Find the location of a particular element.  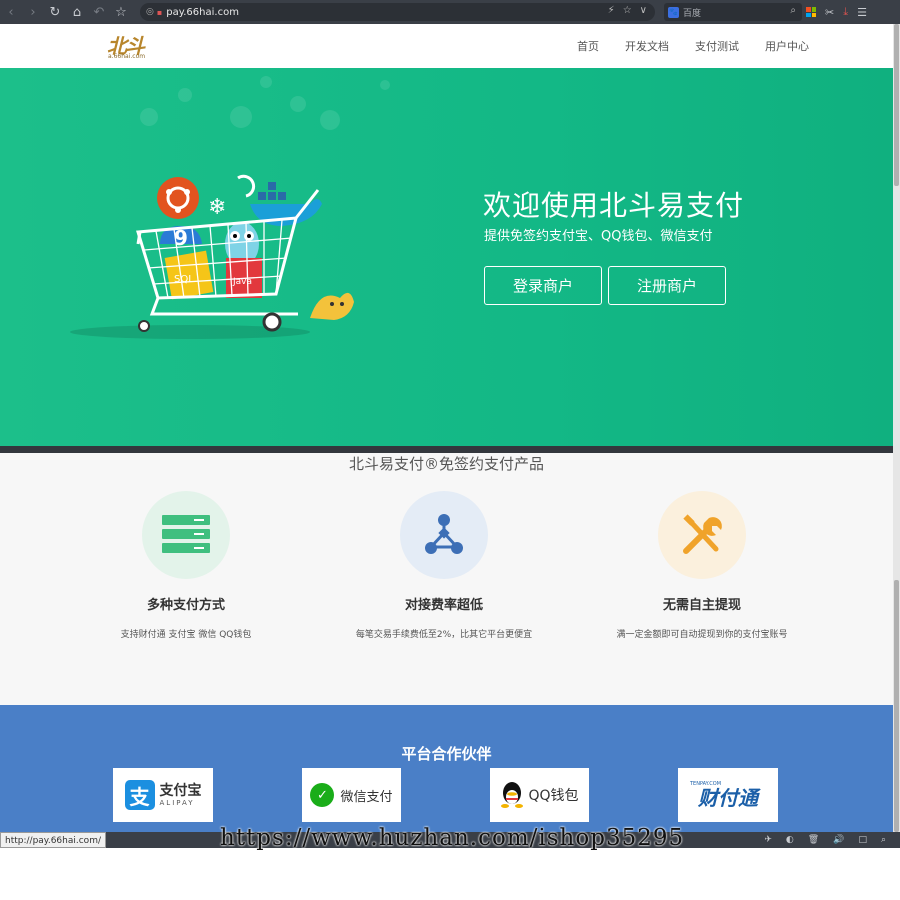

hero-title: 欢迎使用北斗易支付 is located at coordinates (614, 205).